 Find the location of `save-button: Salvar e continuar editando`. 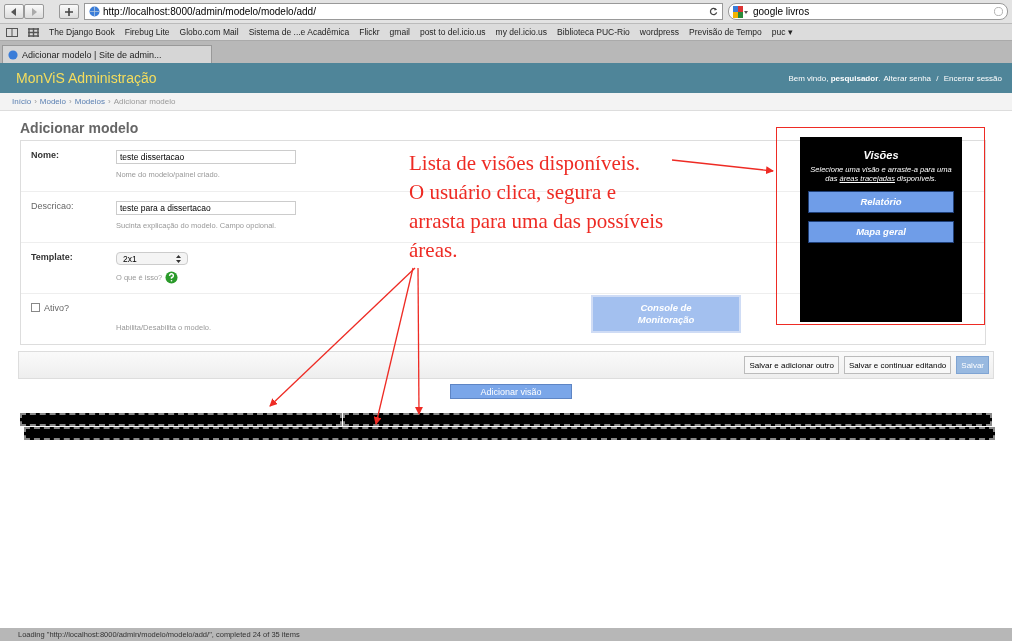

save-button: Salvar e continuar editando is located at coordinates (897, 365).